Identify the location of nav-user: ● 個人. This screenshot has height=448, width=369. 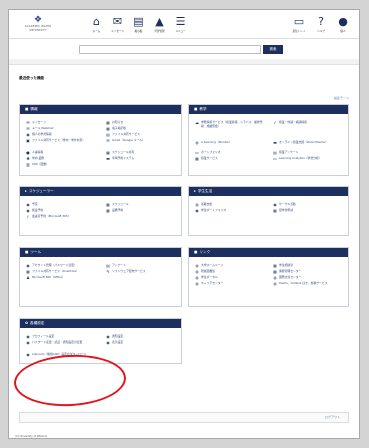
(343, 24).